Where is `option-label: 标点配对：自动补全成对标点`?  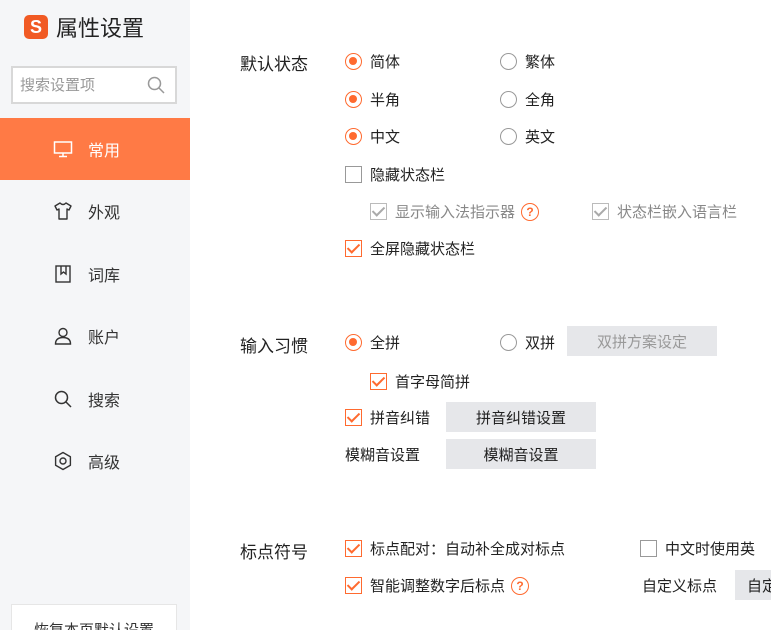
option-label: 标点配对：自动补全成对标点 is located at coordinates (468, 549).